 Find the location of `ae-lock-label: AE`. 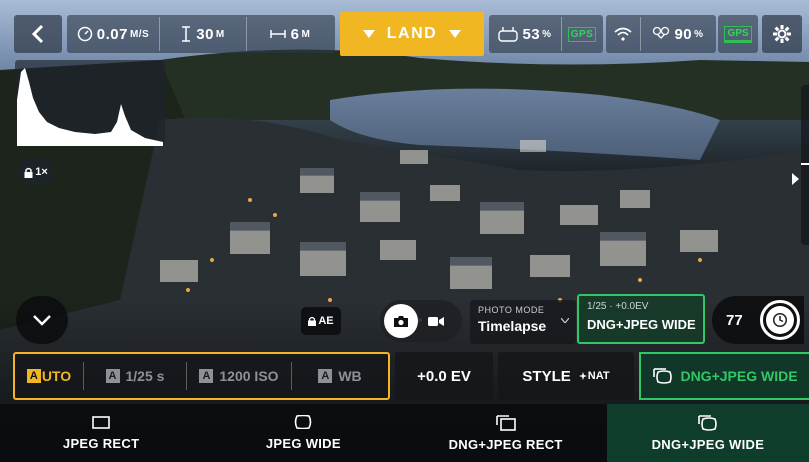

ae-lock-label: AE is located at coordinates (326, 321).